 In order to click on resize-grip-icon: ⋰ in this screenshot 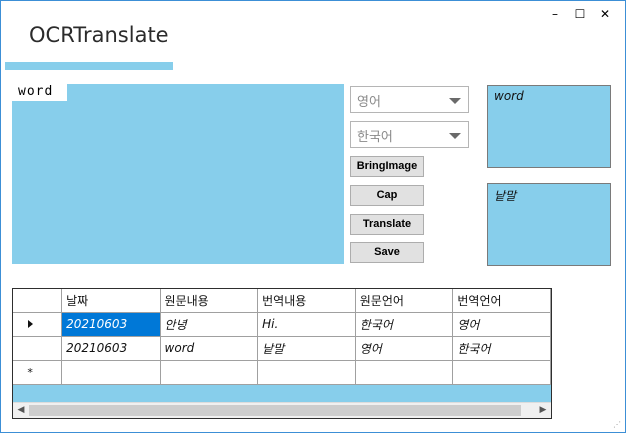, I will do `click(618, 425)`.